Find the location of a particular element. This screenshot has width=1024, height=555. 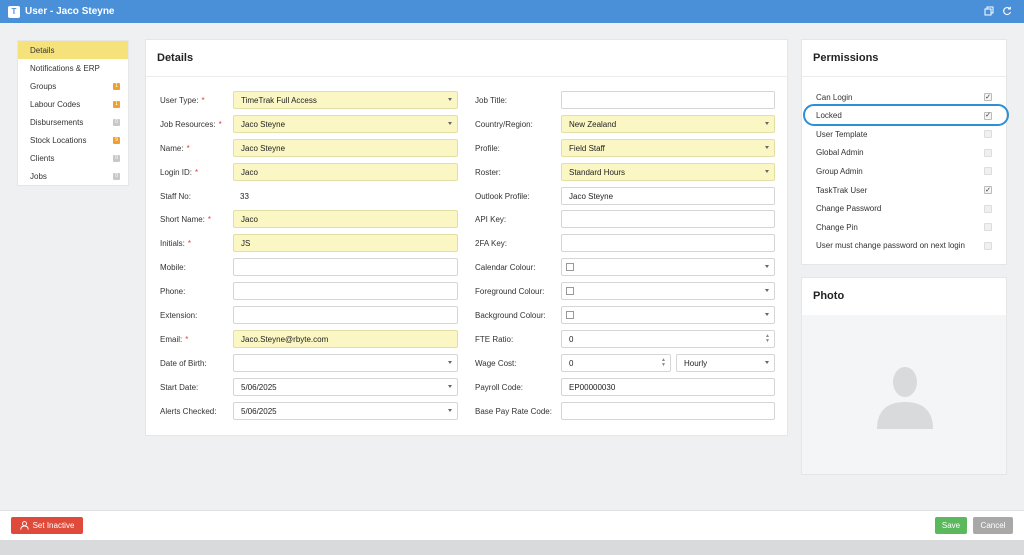

field-value: Jaco.Steyne@rbyte.com is located at coordinates (285, 339).